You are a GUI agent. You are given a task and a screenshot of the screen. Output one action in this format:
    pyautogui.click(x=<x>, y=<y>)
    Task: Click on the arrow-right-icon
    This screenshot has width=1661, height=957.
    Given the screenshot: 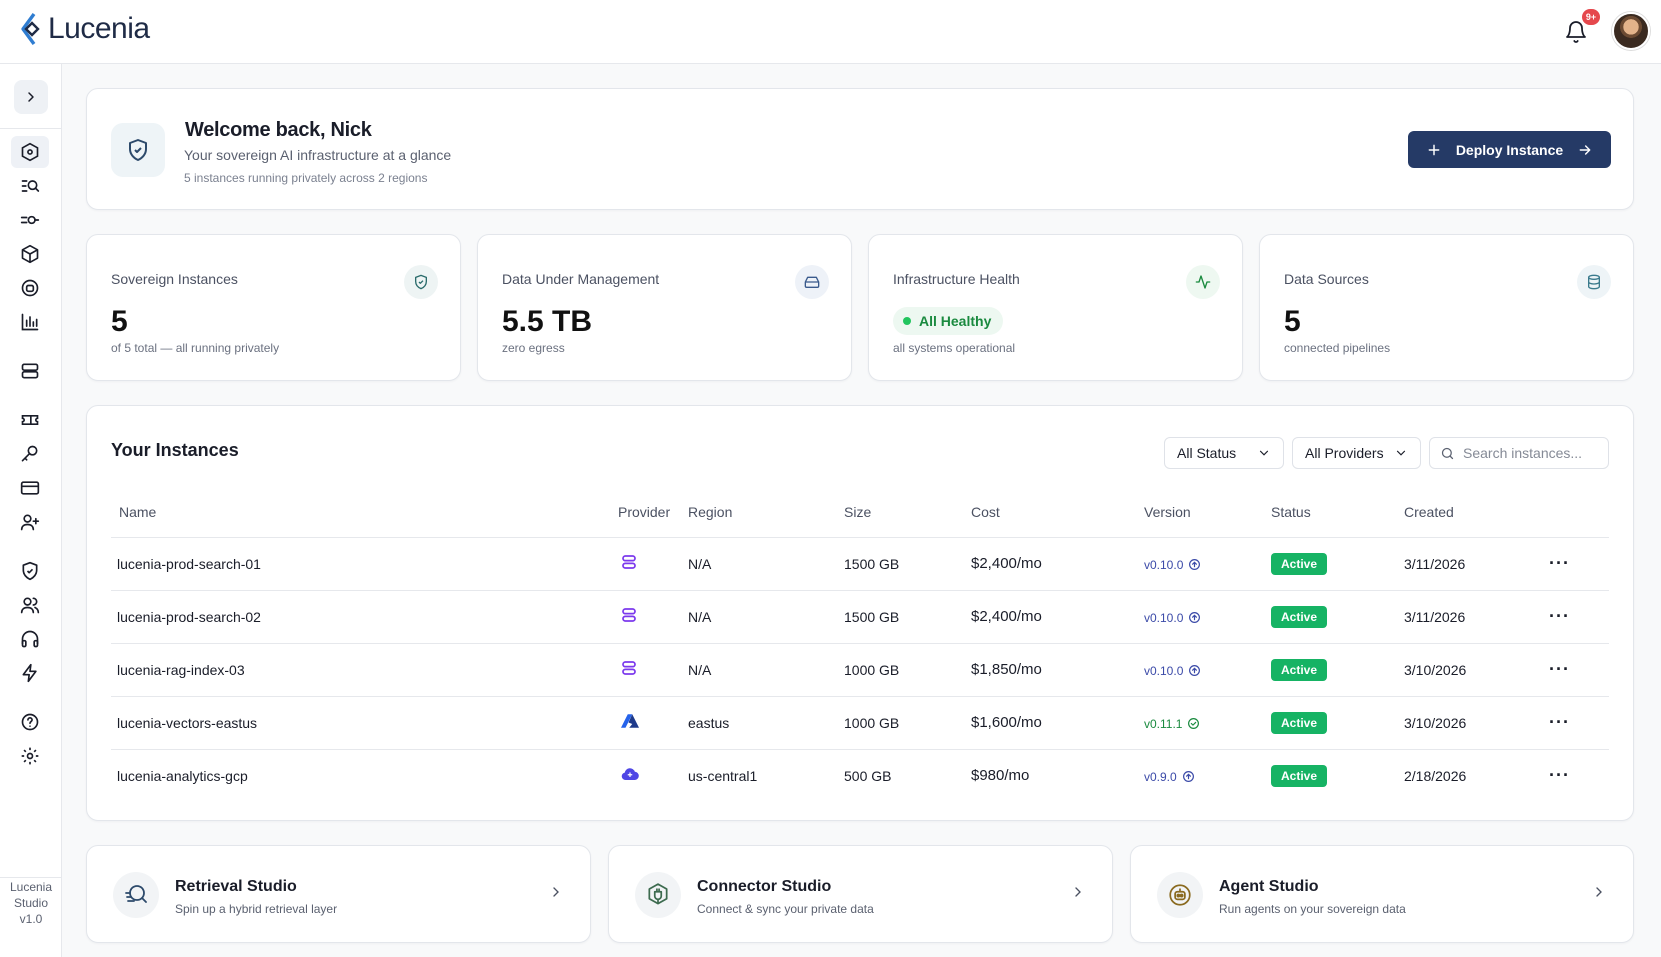 What is the action you would take?
    pyautogui.click(x=1585, y=149)
    